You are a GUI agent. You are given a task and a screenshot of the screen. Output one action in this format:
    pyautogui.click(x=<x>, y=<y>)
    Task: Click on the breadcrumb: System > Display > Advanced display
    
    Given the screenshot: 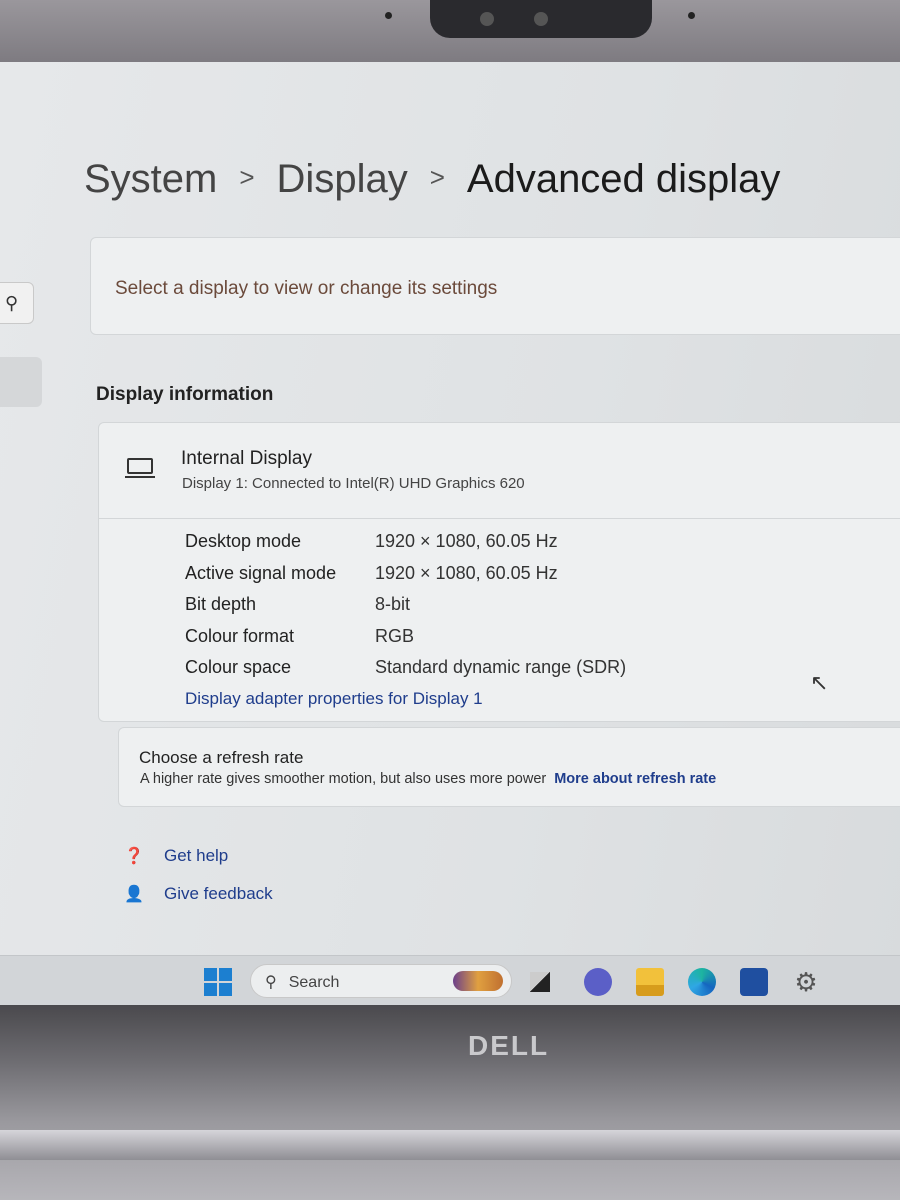 What is the action you would take?
    pyautogui.click(x=432, y=179)
    